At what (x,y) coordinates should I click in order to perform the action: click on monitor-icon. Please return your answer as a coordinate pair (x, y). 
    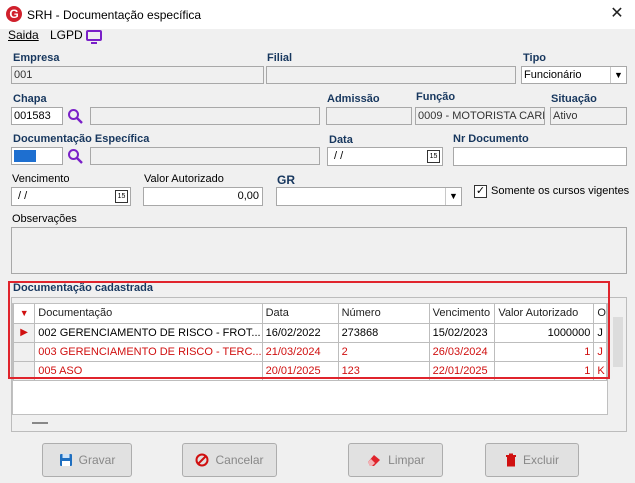
    Looking at the image, I should click on (94, 37).